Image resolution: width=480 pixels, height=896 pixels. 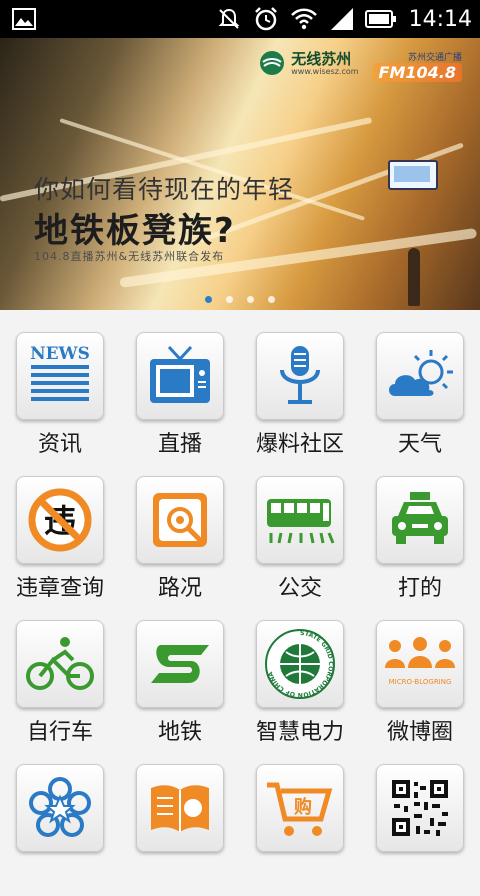 I want to click on station-sign, so click(x=413, y=175).